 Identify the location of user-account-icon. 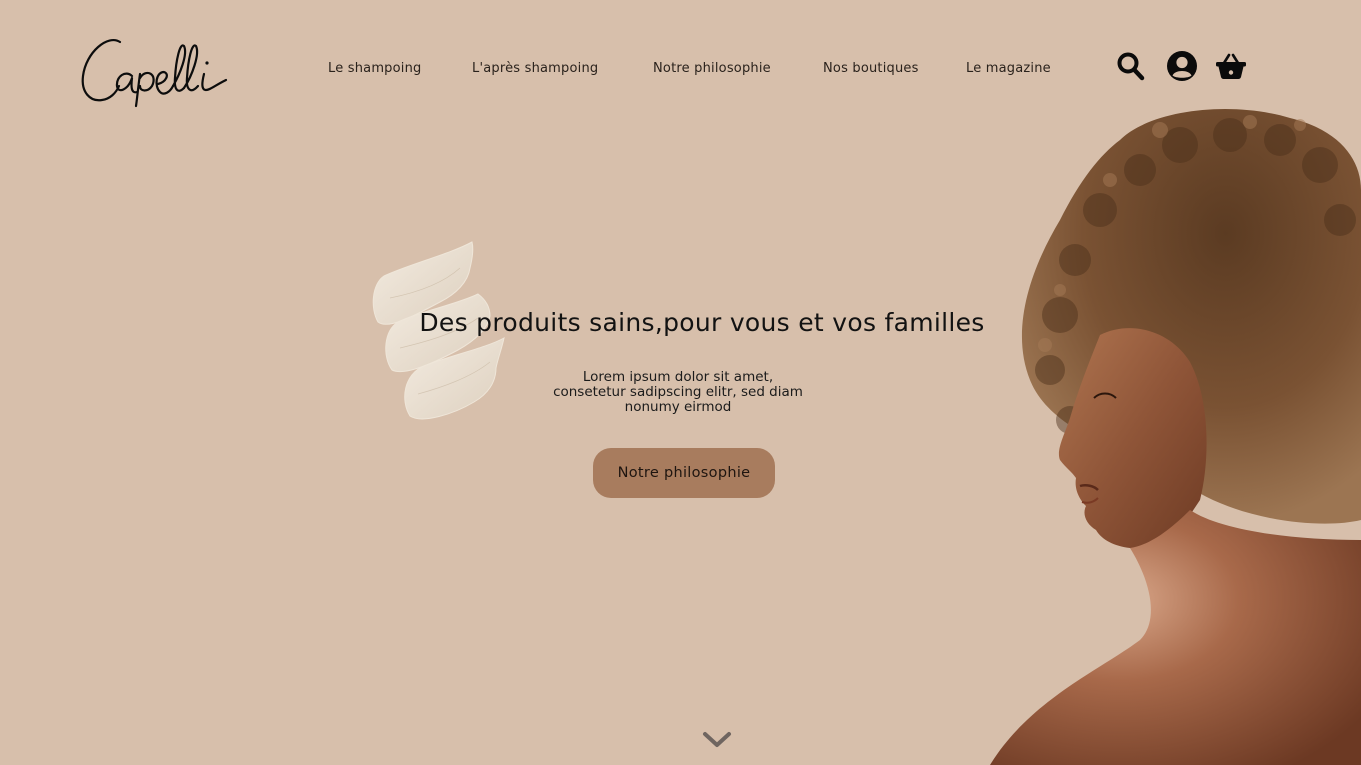
(1182, 66).